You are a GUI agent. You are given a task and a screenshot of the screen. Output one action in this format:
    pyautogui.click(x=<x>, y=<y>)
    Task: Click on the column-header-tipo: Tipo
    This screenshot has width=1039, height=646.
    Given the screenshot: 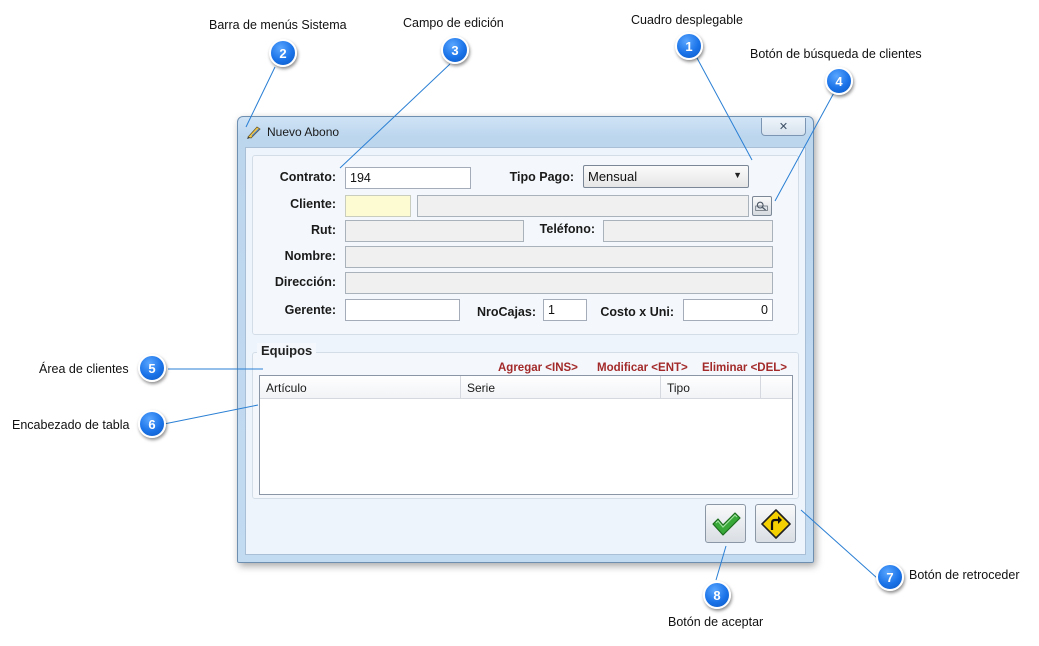 What is the action you would take?
    pyautogui.click(x=711, y=387)
    